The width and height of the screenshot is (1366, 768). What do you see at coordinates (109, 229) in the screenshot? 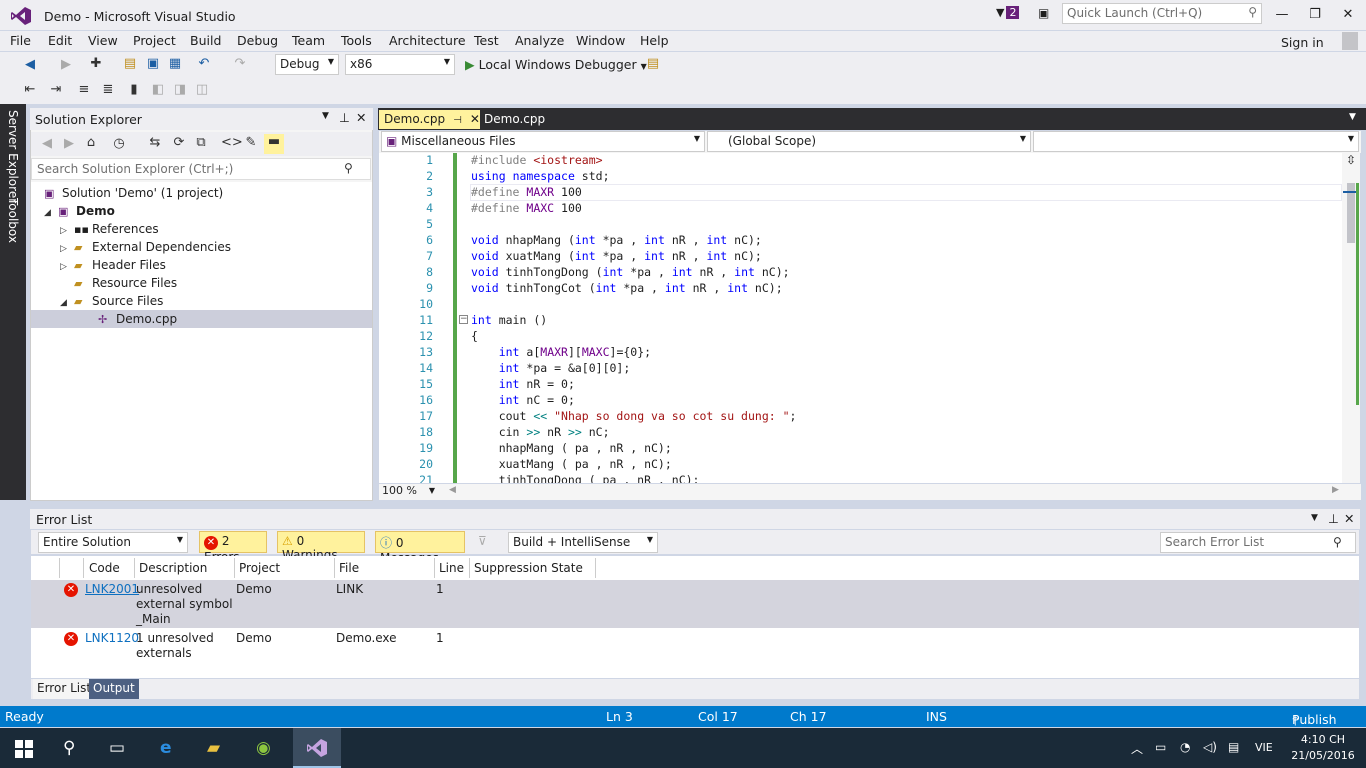
I see `tree-node-references: ▷ ▪▪ References` at bounding box center [109, 229].